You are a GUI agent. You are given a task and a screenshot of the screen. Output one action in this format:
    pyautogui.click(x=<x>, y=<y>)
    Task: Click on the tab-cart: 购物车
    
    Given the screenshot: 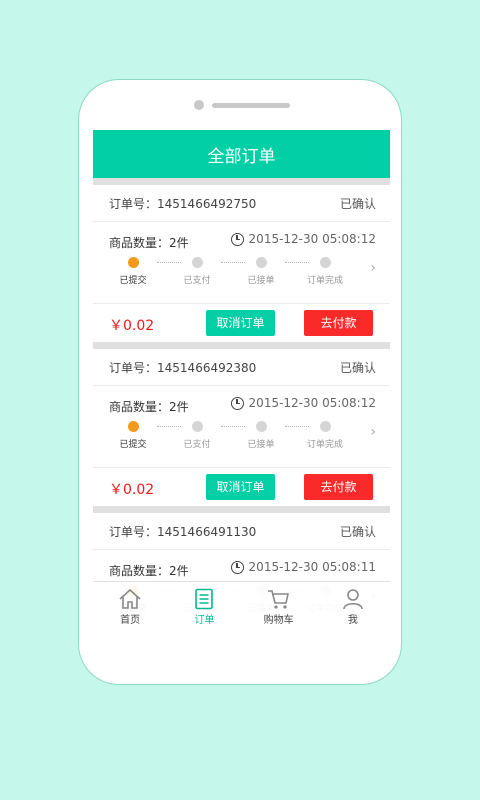 What is the action you would take?
    pyautogui.click(x=279, y=606)
    